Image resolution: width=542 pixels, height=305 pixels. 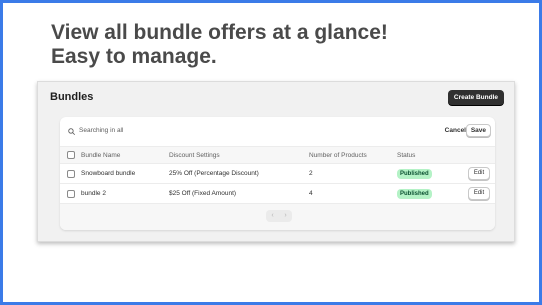 What do you see at coordinates (134, 56) in the screenshot?
I see `headline-line-2: Easy to manage.` at bounding box center [134, 56].